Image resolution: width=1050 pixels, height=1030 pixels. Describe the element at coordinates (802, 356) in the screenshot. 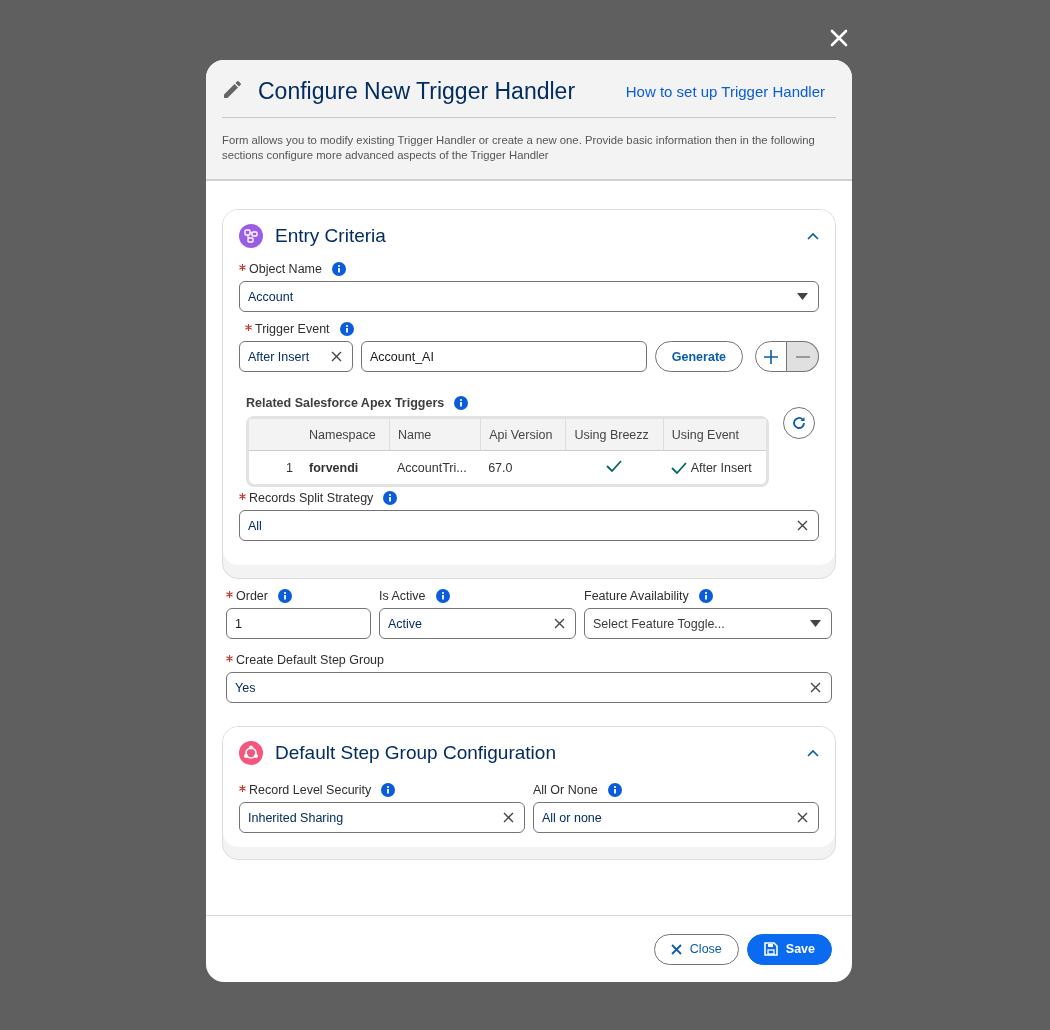

I see `minus-icon` at that location.